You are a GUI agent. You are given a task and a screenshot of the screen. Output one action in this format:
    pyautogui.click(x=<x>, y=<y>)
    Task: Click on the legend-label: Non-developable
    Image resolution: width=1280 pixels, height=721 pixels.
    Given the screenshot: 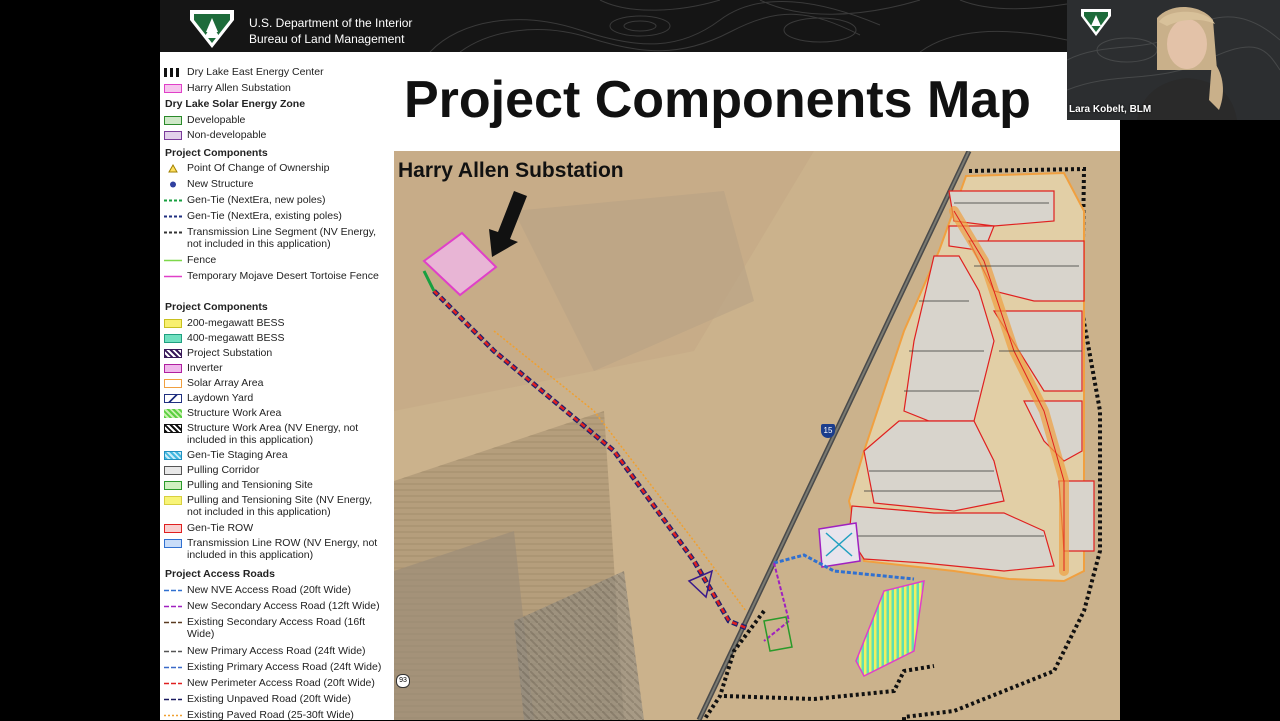 What is the action you would take?
    pyautogui.click(x=227, y=135)
    